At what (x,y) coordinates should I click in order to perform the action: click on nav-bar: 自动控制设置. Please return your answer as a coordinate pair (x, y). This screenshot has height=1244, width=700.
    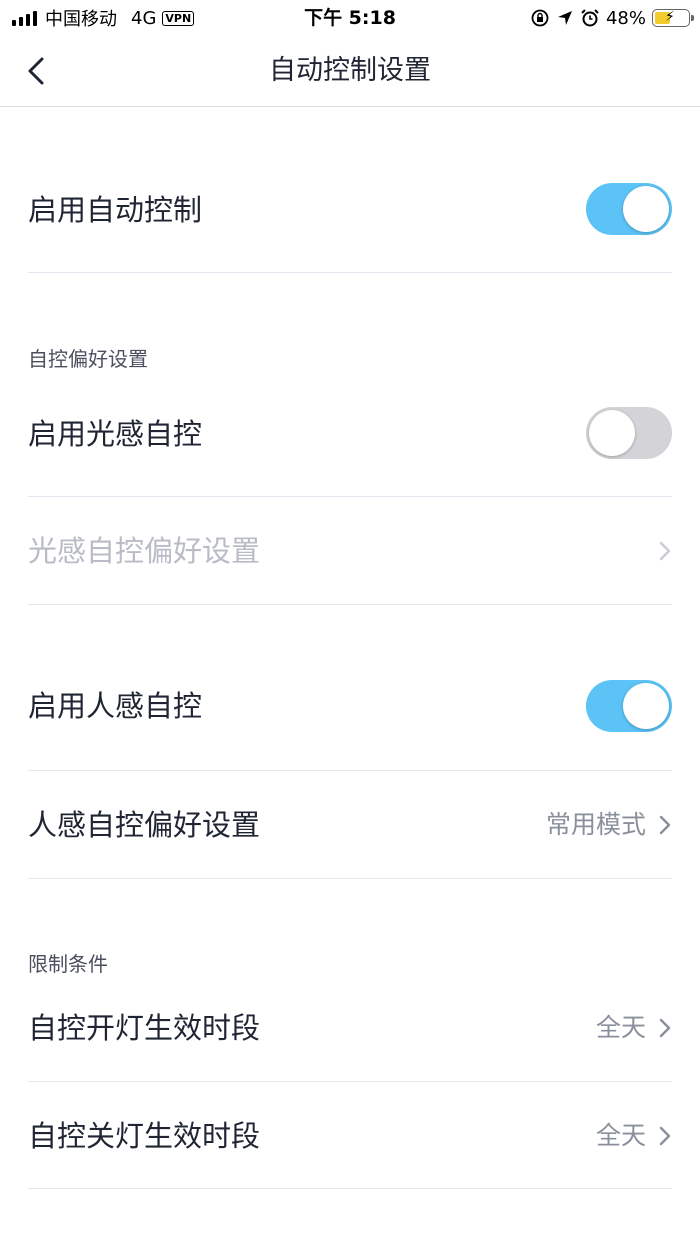
    Looking at the image, I should click on (350, 71).